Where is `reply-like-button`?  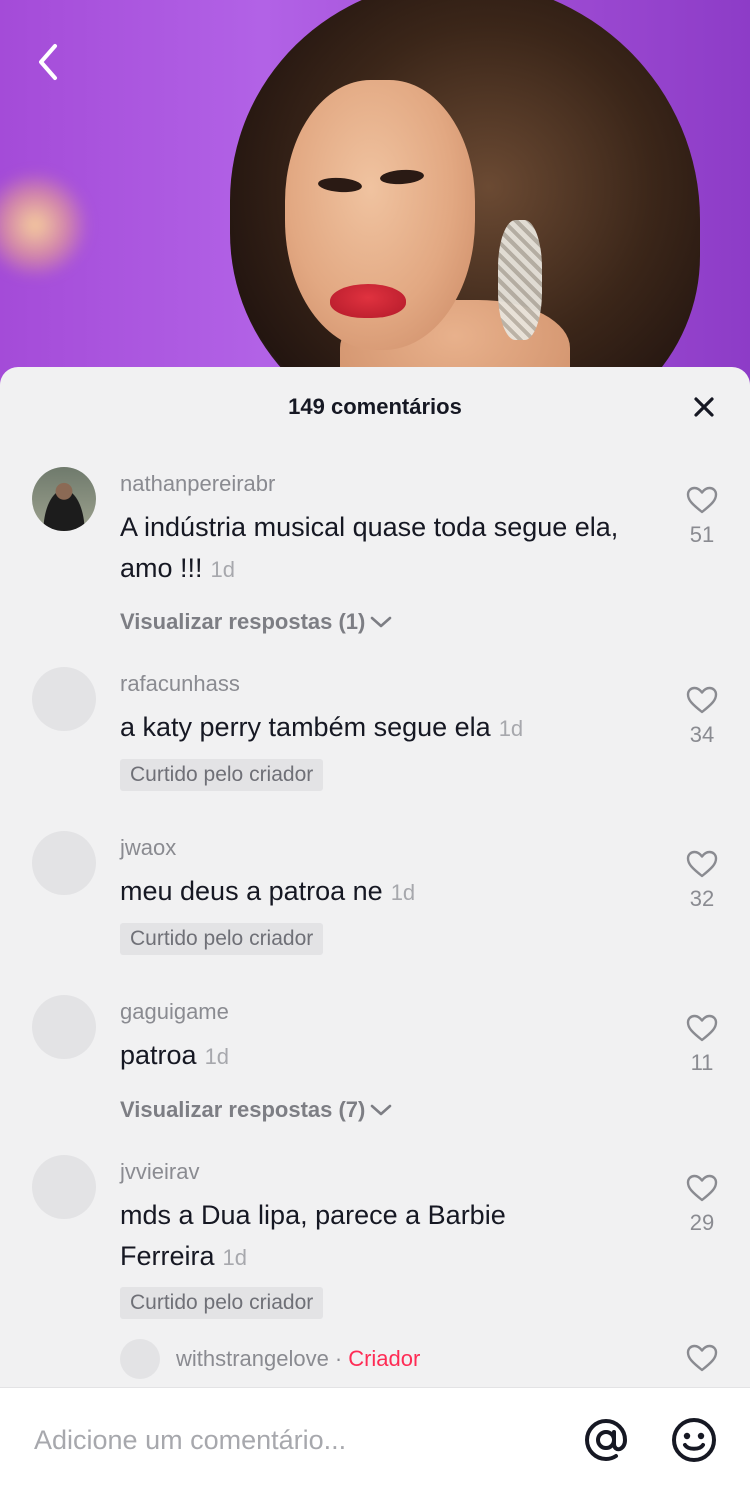 reply-like-button is located at coordinates (702, 1360).